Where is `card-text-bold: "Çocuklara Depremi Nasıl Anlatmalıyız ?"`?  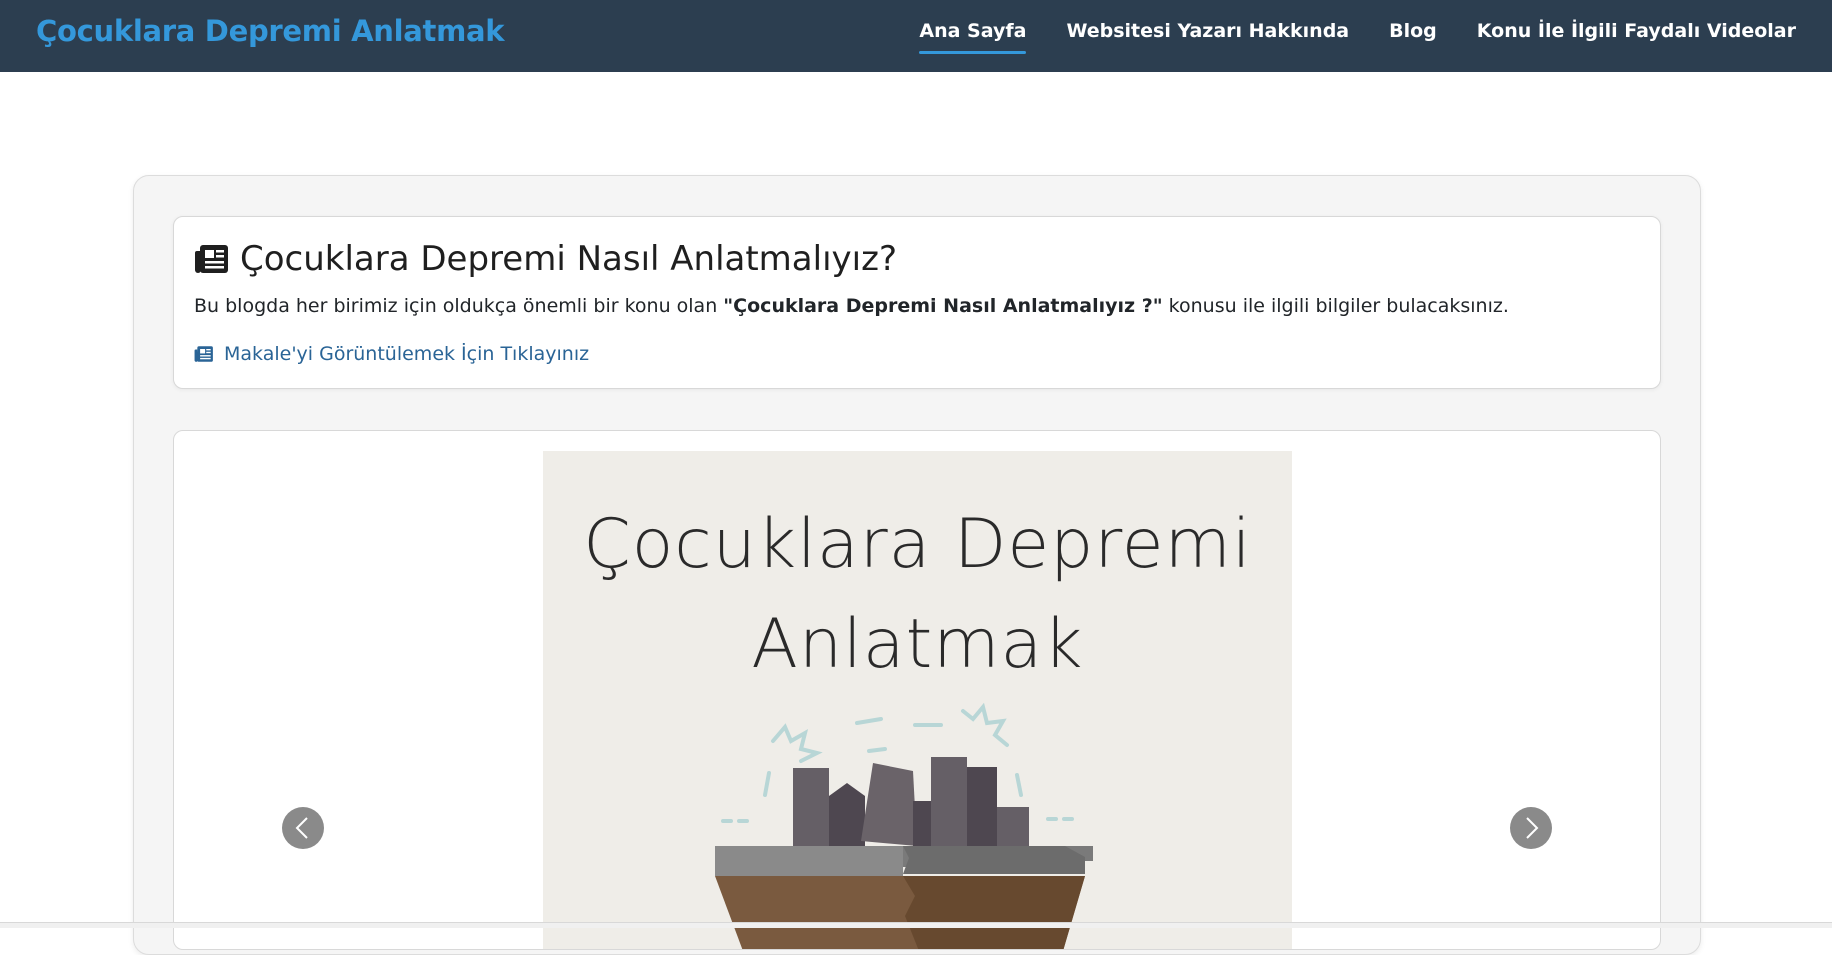 card-text-bold: "Çocuklara Depremi Nasıl Anlatmalıyız ?" is located at coordinates (943, 306).